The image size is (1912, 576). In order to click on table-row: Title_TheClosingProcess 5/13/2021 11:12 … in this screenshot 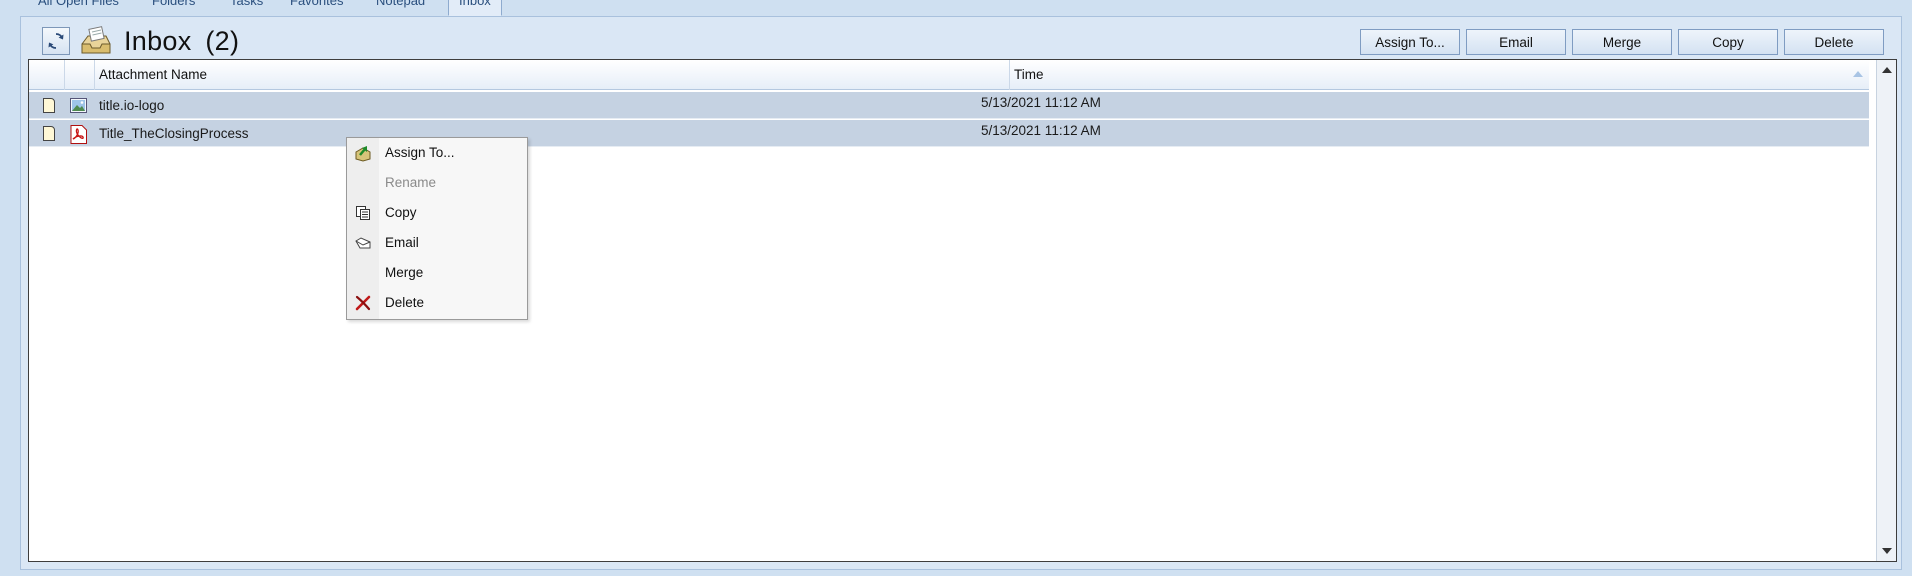, I will do `click(949, 133)`.